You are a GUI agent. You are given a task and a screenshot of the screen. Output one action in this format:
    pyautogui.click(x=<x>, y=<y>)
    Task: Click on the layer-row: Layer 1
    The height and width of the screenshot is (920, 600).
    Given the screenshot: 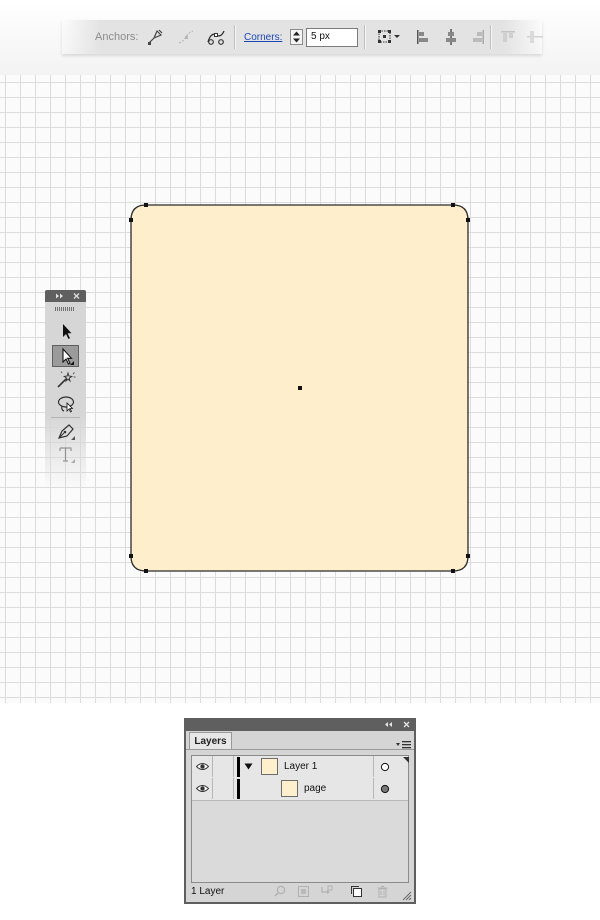 What is the action you would take?
    pyautogui.click(x=300, y=767)
    